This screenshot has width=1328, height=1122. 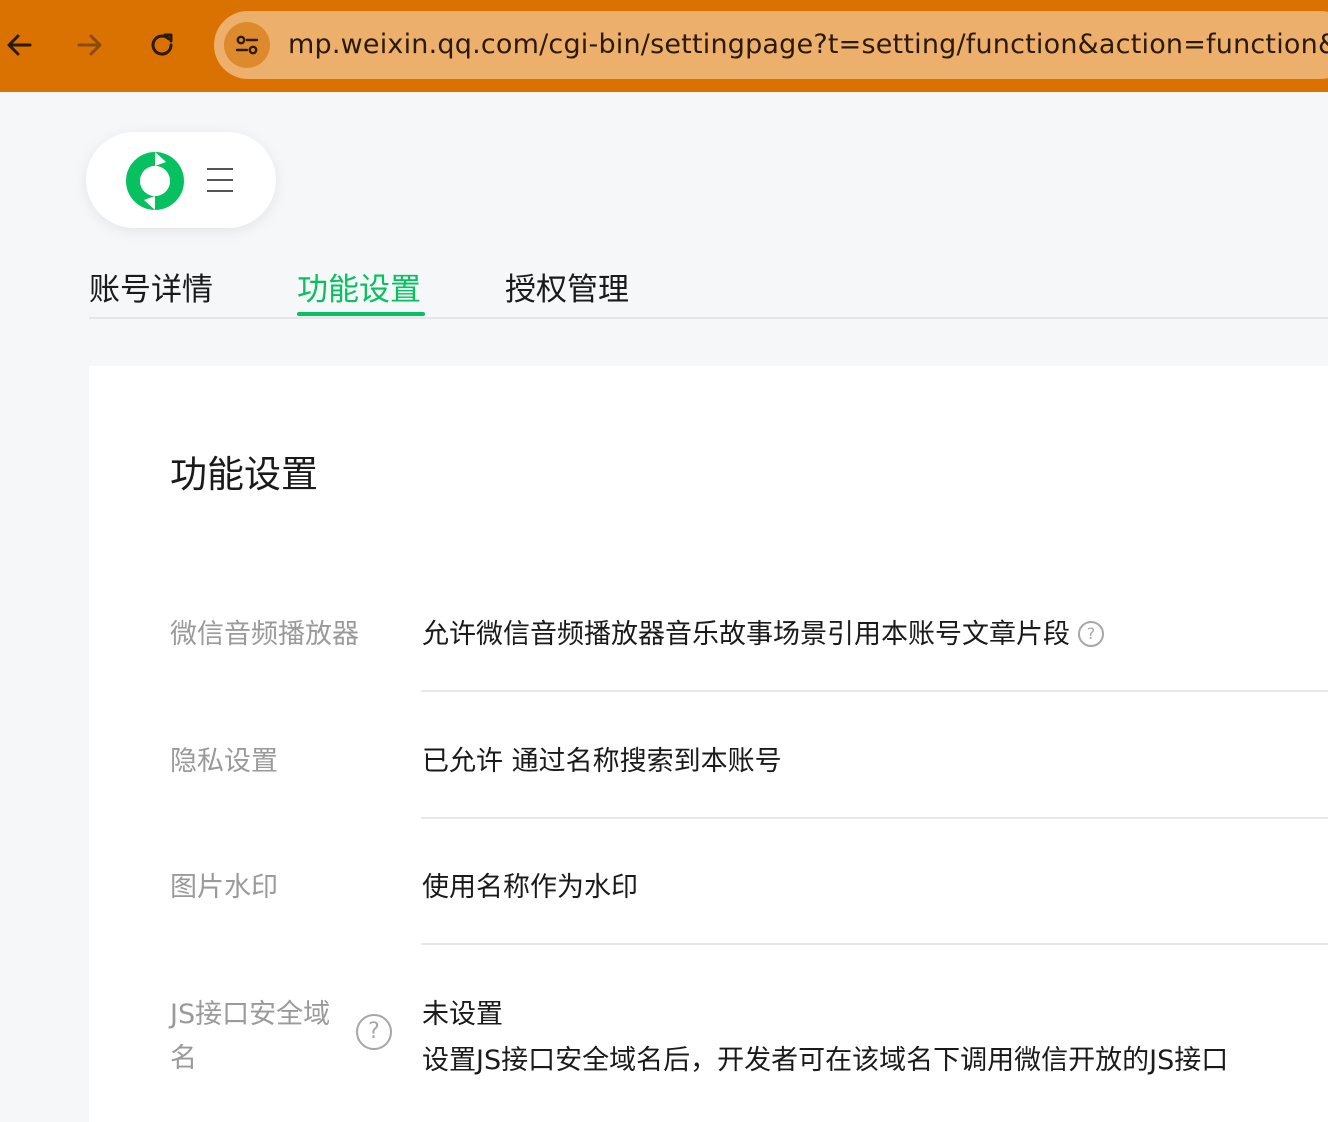 I want to click on arrow-right-icon, so click(x=89, y=45).